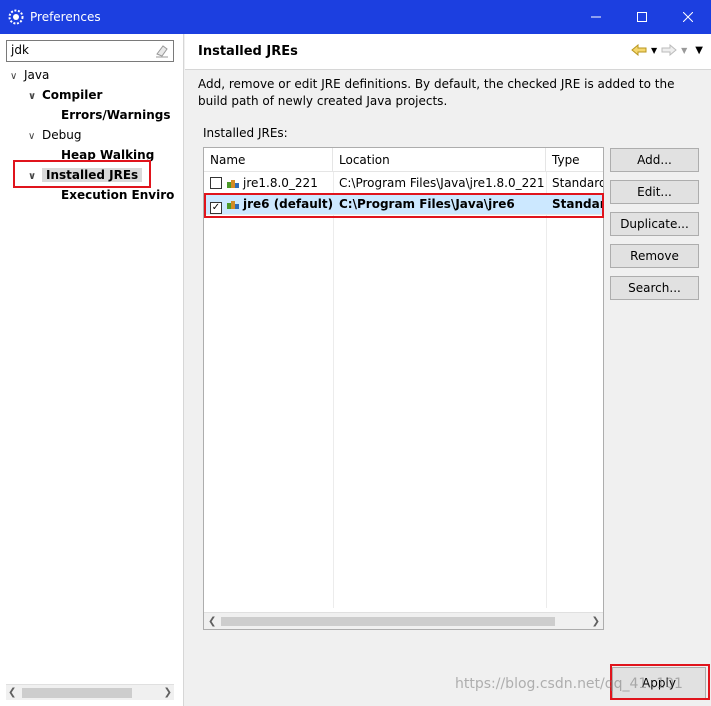  Describe the element at coordinates (699, 50) in the screenshot. I see `view-menu-icon: ▼` at that location.